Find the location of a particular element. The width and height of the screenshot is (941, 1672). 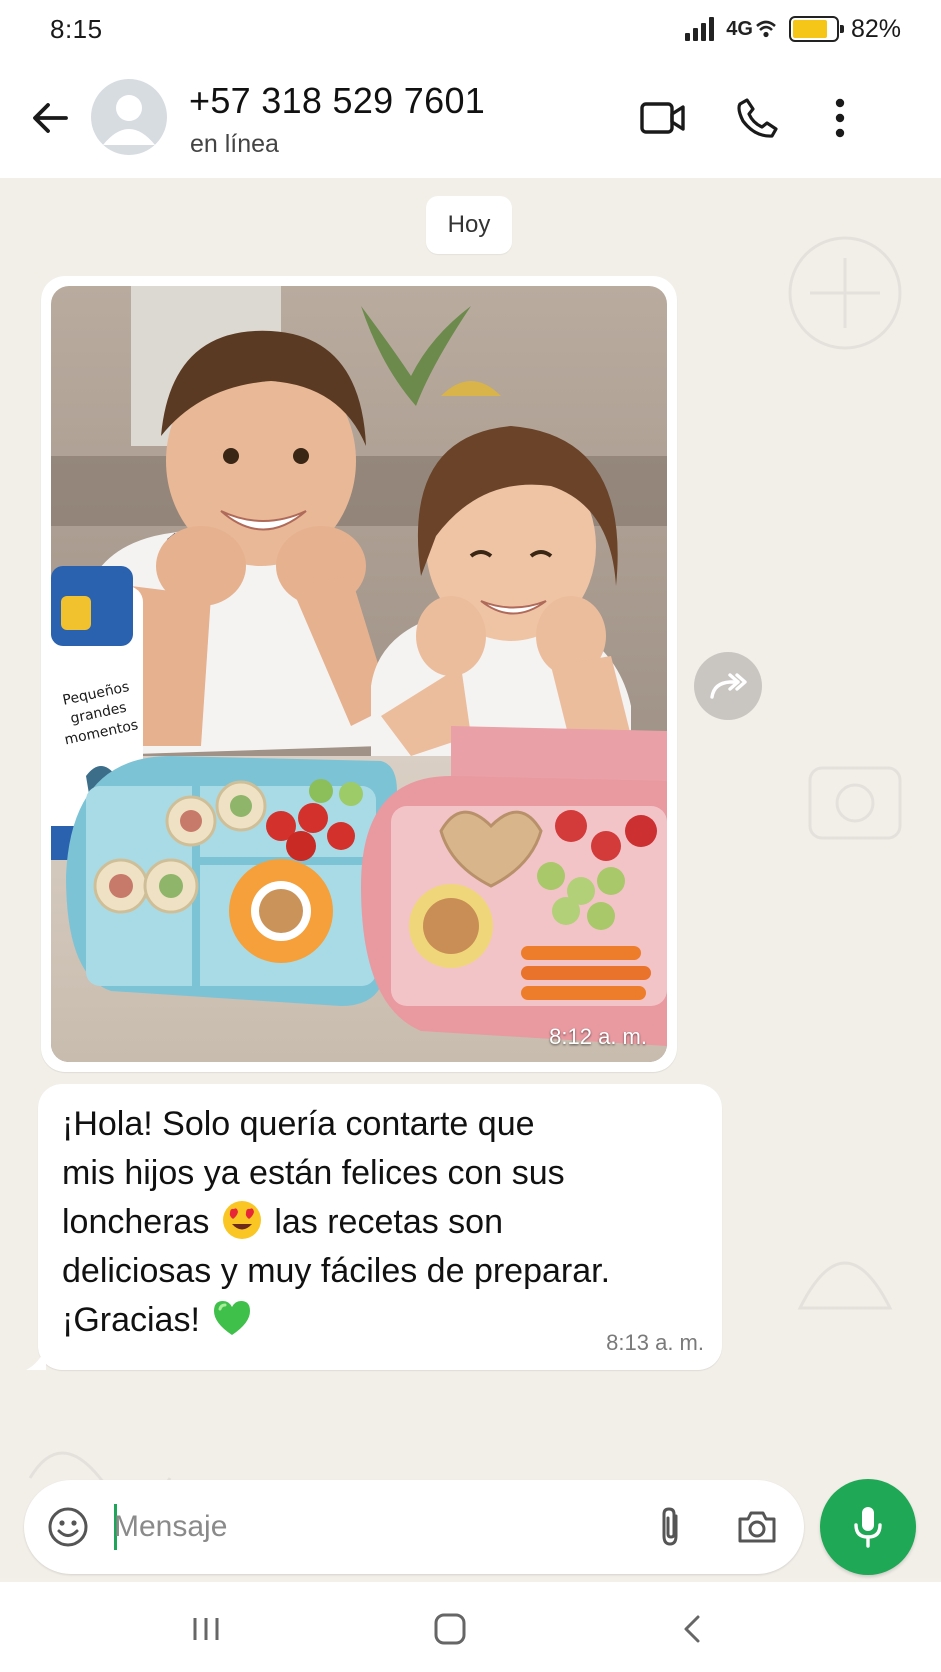

forward-icon is located at coordinates (728, 686).